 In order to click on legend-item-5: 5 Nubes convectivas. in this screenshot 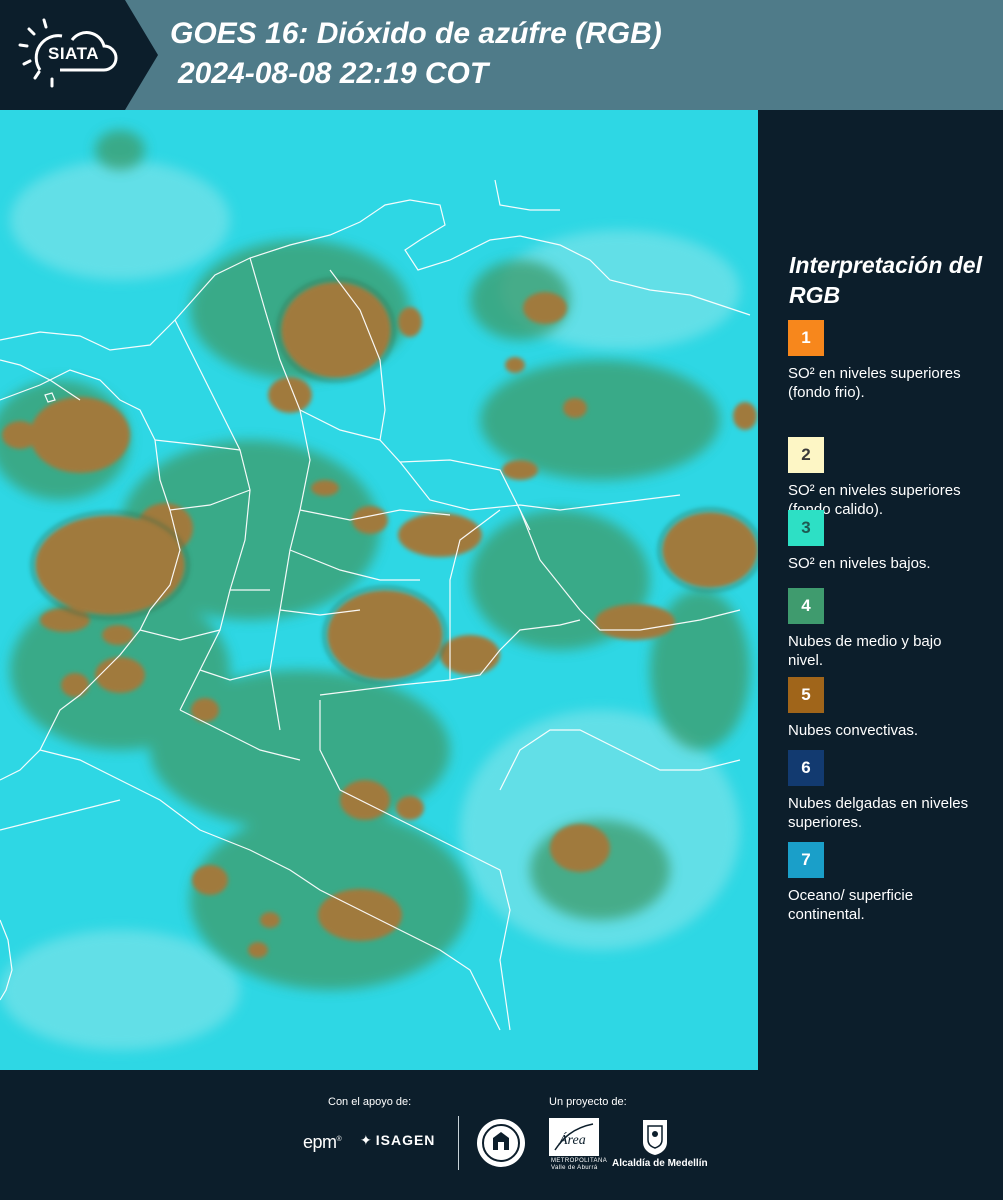, I will do `click(893, 708)`.